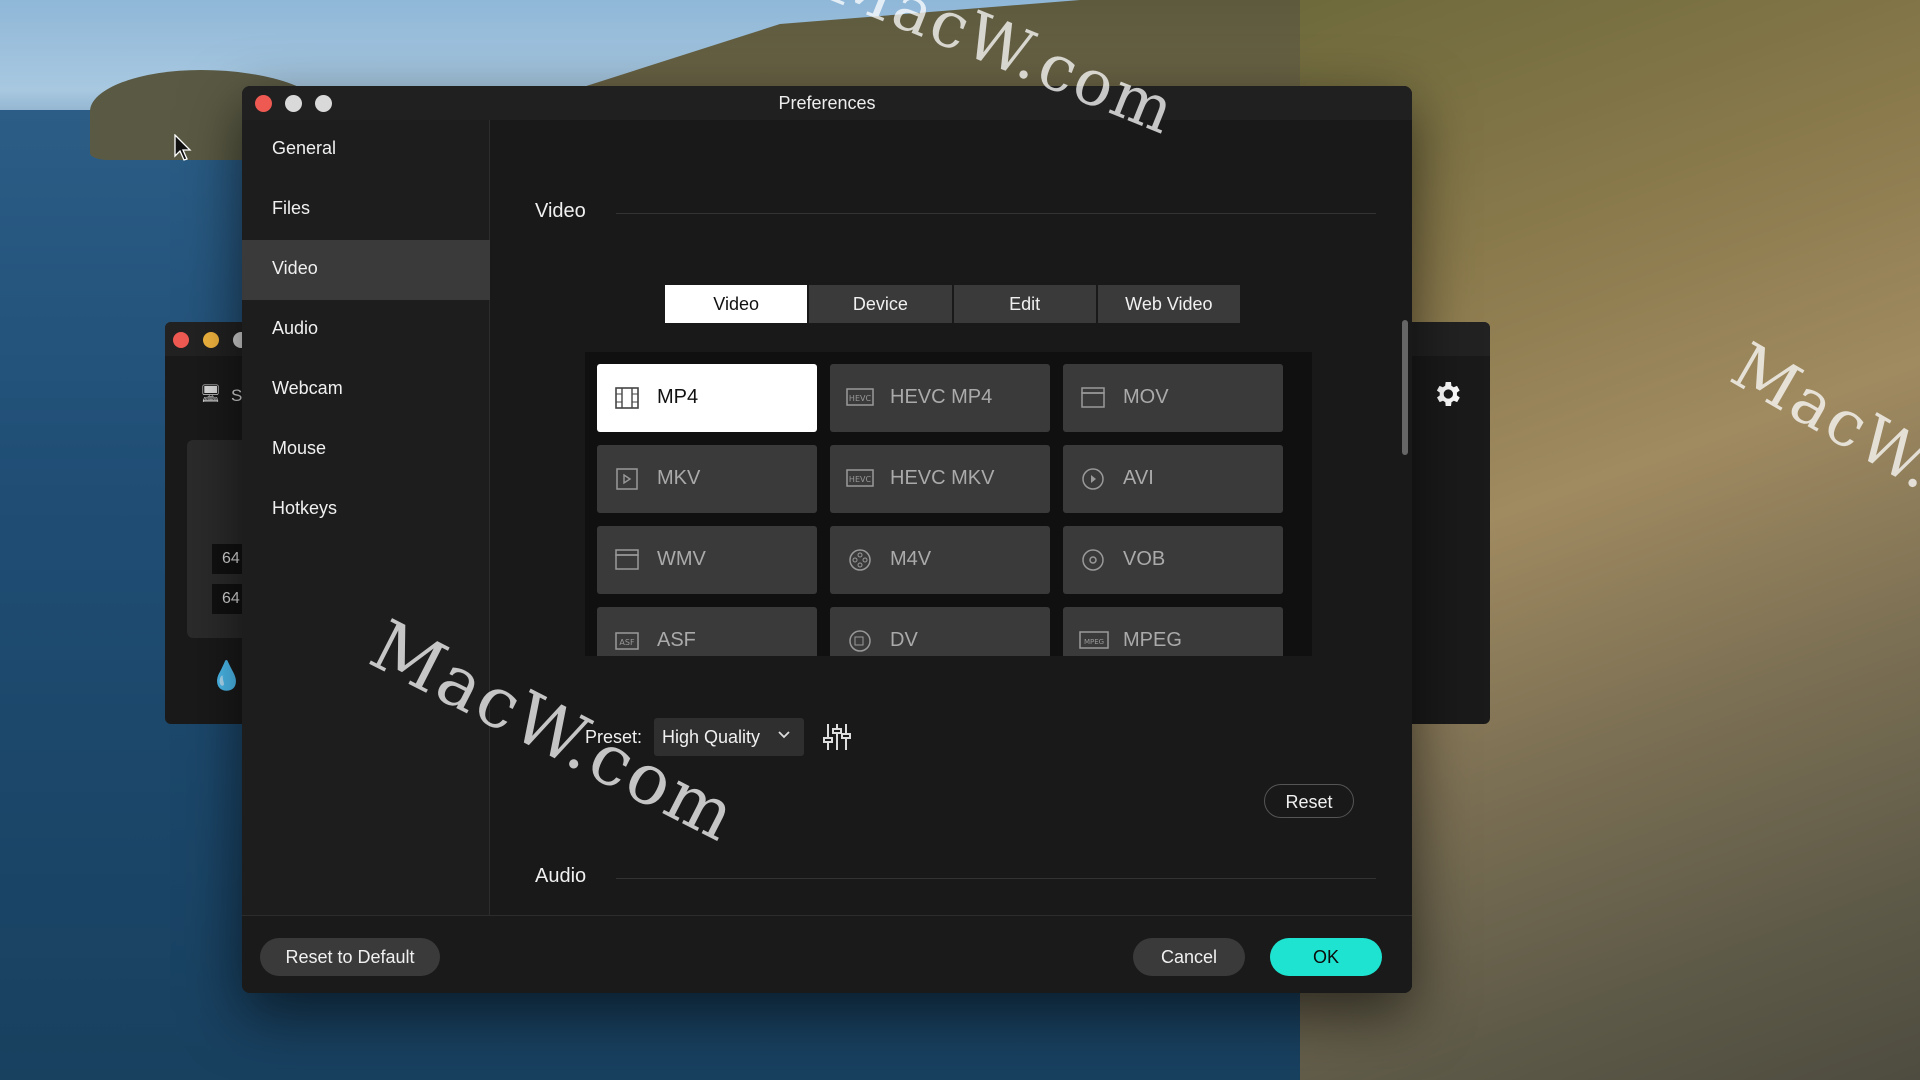 The height and width of the screenshot is (1080, 1920). I want to click on format-label: MOV, so click(1146, 397).